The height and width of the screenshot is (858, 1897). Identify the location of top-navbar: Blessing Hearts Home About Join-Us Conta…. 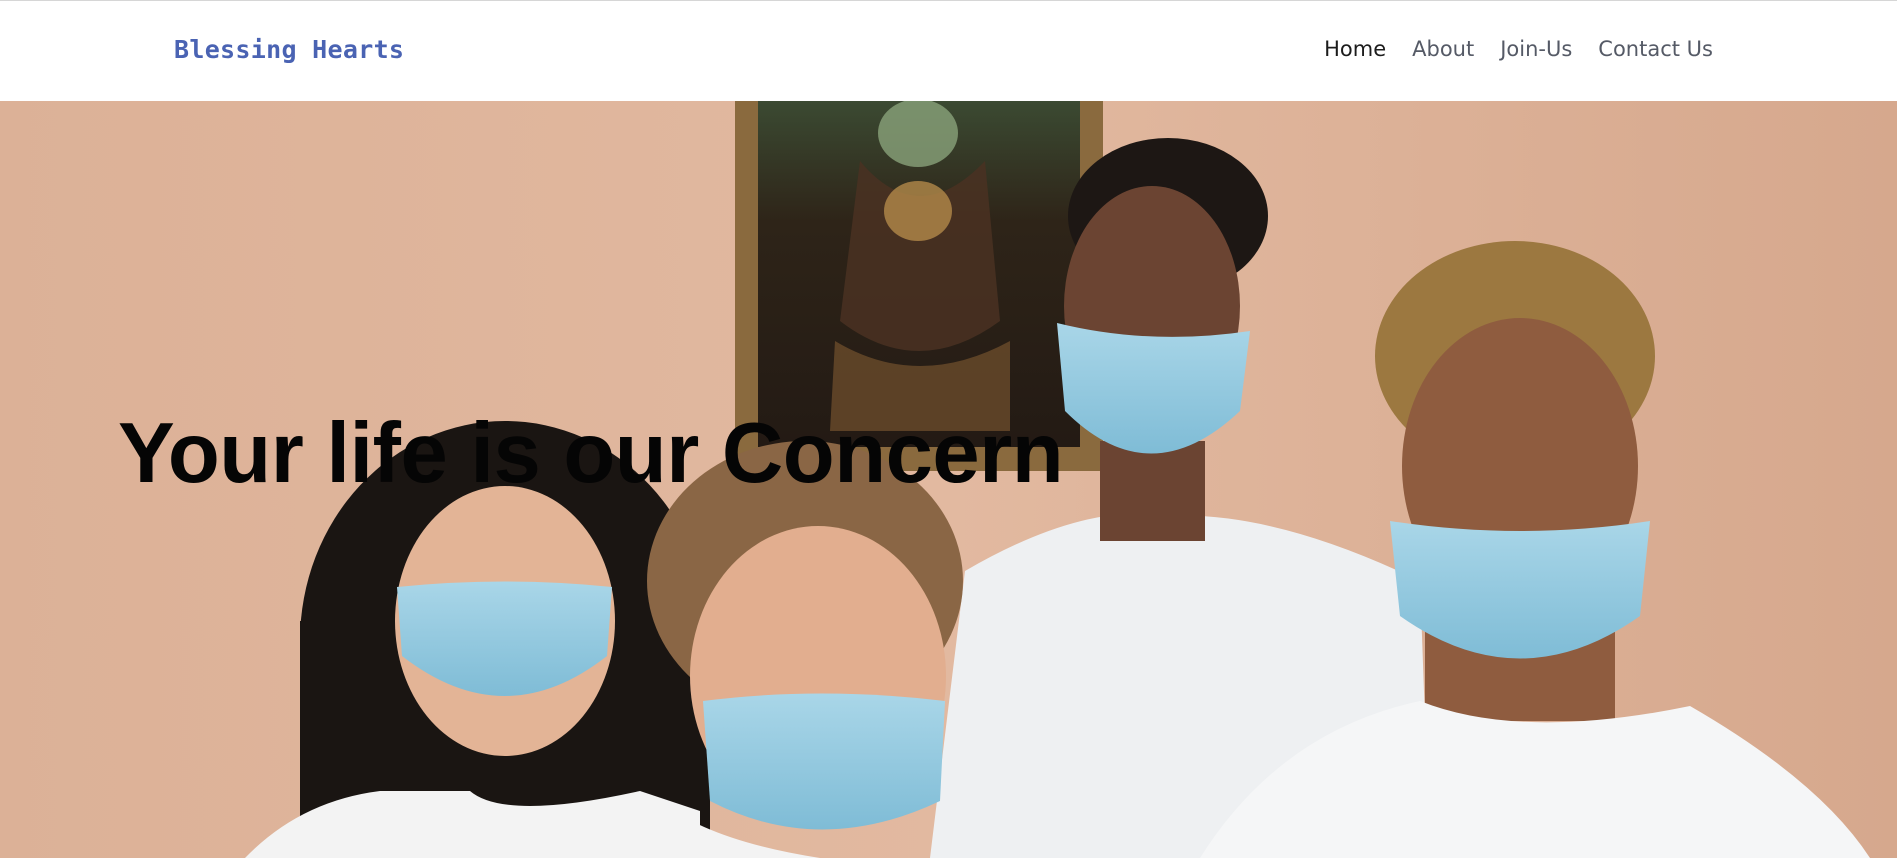
(948, 50).